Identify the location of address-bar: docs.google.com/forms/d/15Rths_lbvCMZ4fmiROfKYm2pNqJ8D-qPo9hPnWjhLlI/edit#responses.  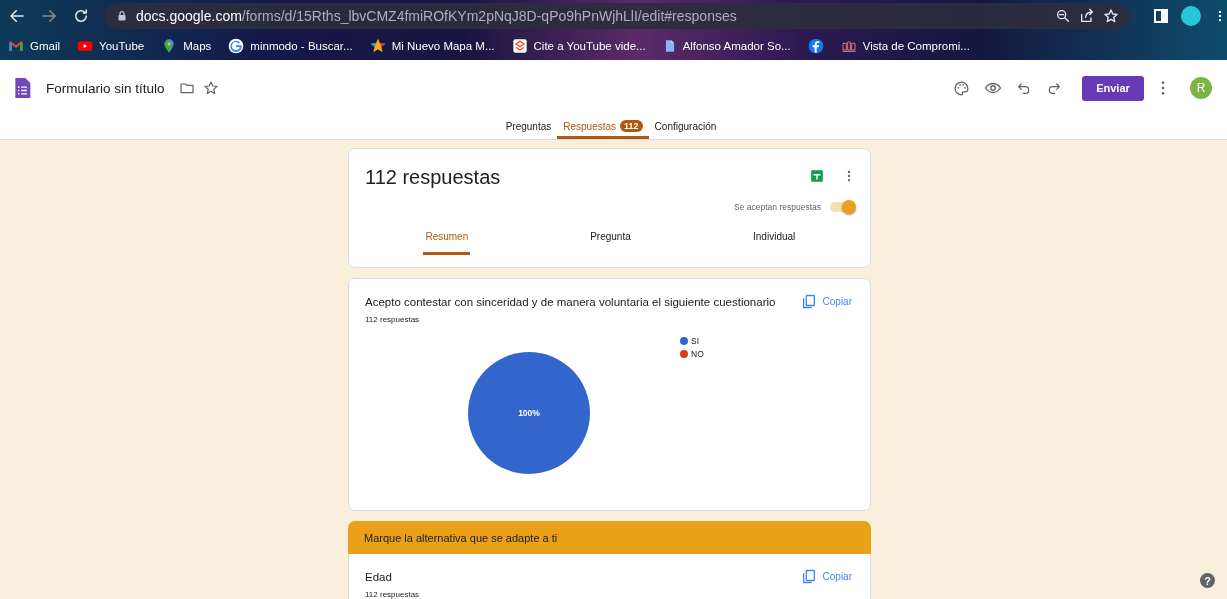
(616, 15).